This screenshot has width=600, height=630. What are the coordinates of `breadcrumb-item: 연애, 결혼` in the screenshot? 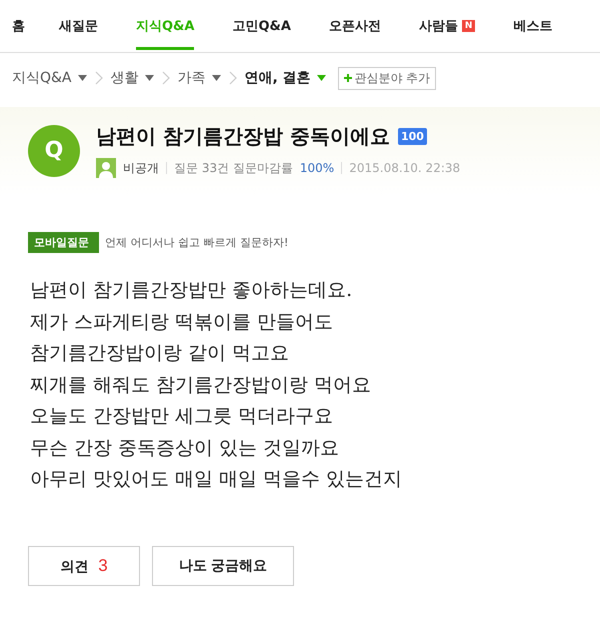 It's located at (285, 78).